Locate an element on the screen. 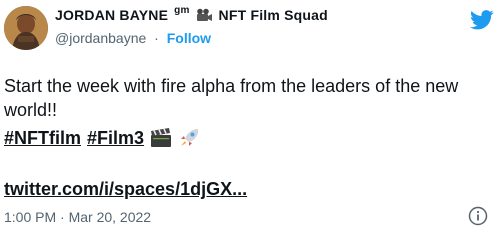 The image size is (500, 242). hashtag-row: #NFTfilm #Film3 is located at coordinates (102, 138).